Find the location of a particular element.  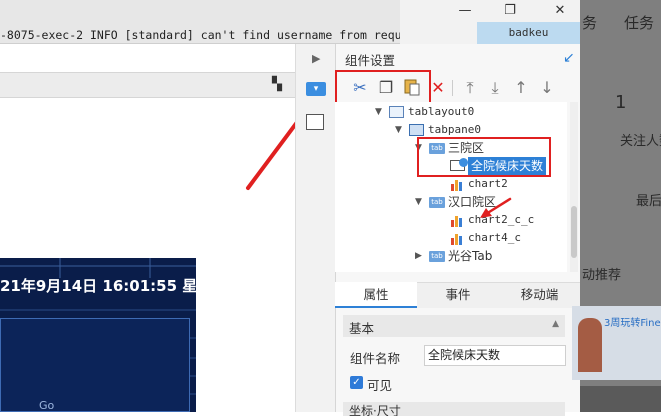

tree-node-chart4_c: chart4_c is located at coordinates (485, 238).